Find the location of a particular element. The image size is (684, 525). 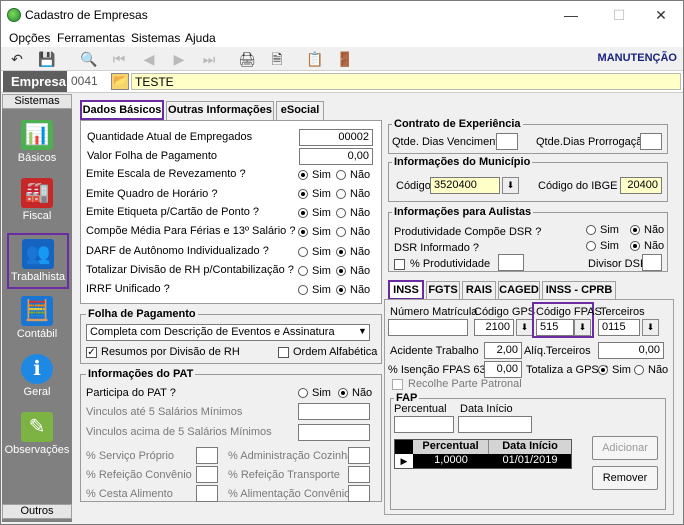

preview-icon: 🔍 is located at coordinates (89, 59).